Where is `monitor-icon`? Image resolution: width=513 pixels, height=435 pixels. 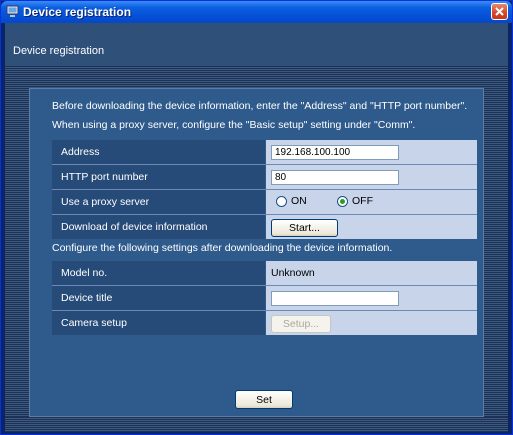 monitor-icon is located at coordinates (12, 11).